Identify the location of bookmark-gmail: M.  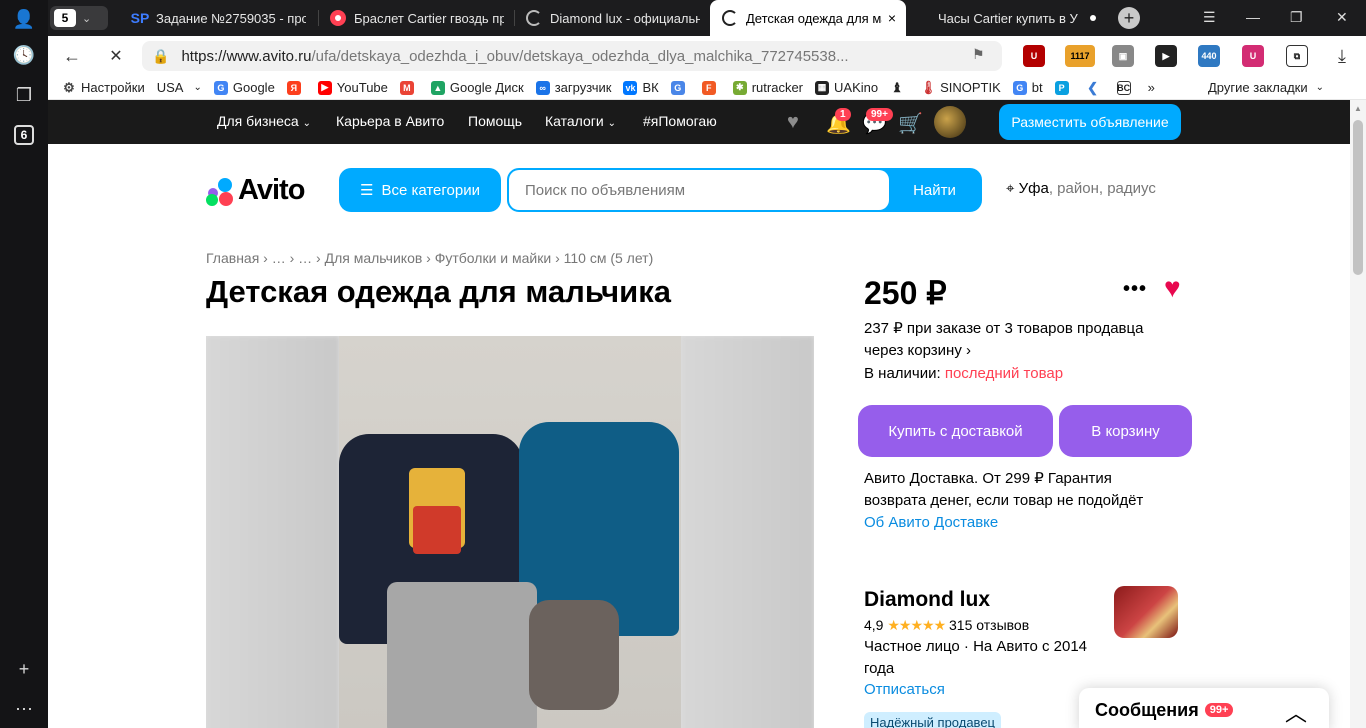
(409, 87).